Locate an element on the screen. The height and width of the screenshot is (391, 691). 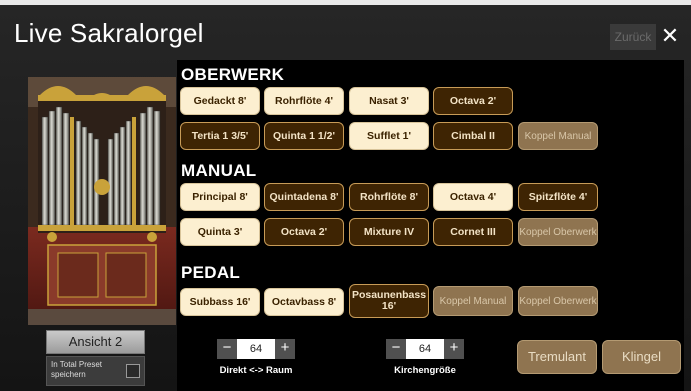
stop-rohrfloete-4: Rohrflöte 4' is located at coordinates (304, 101).